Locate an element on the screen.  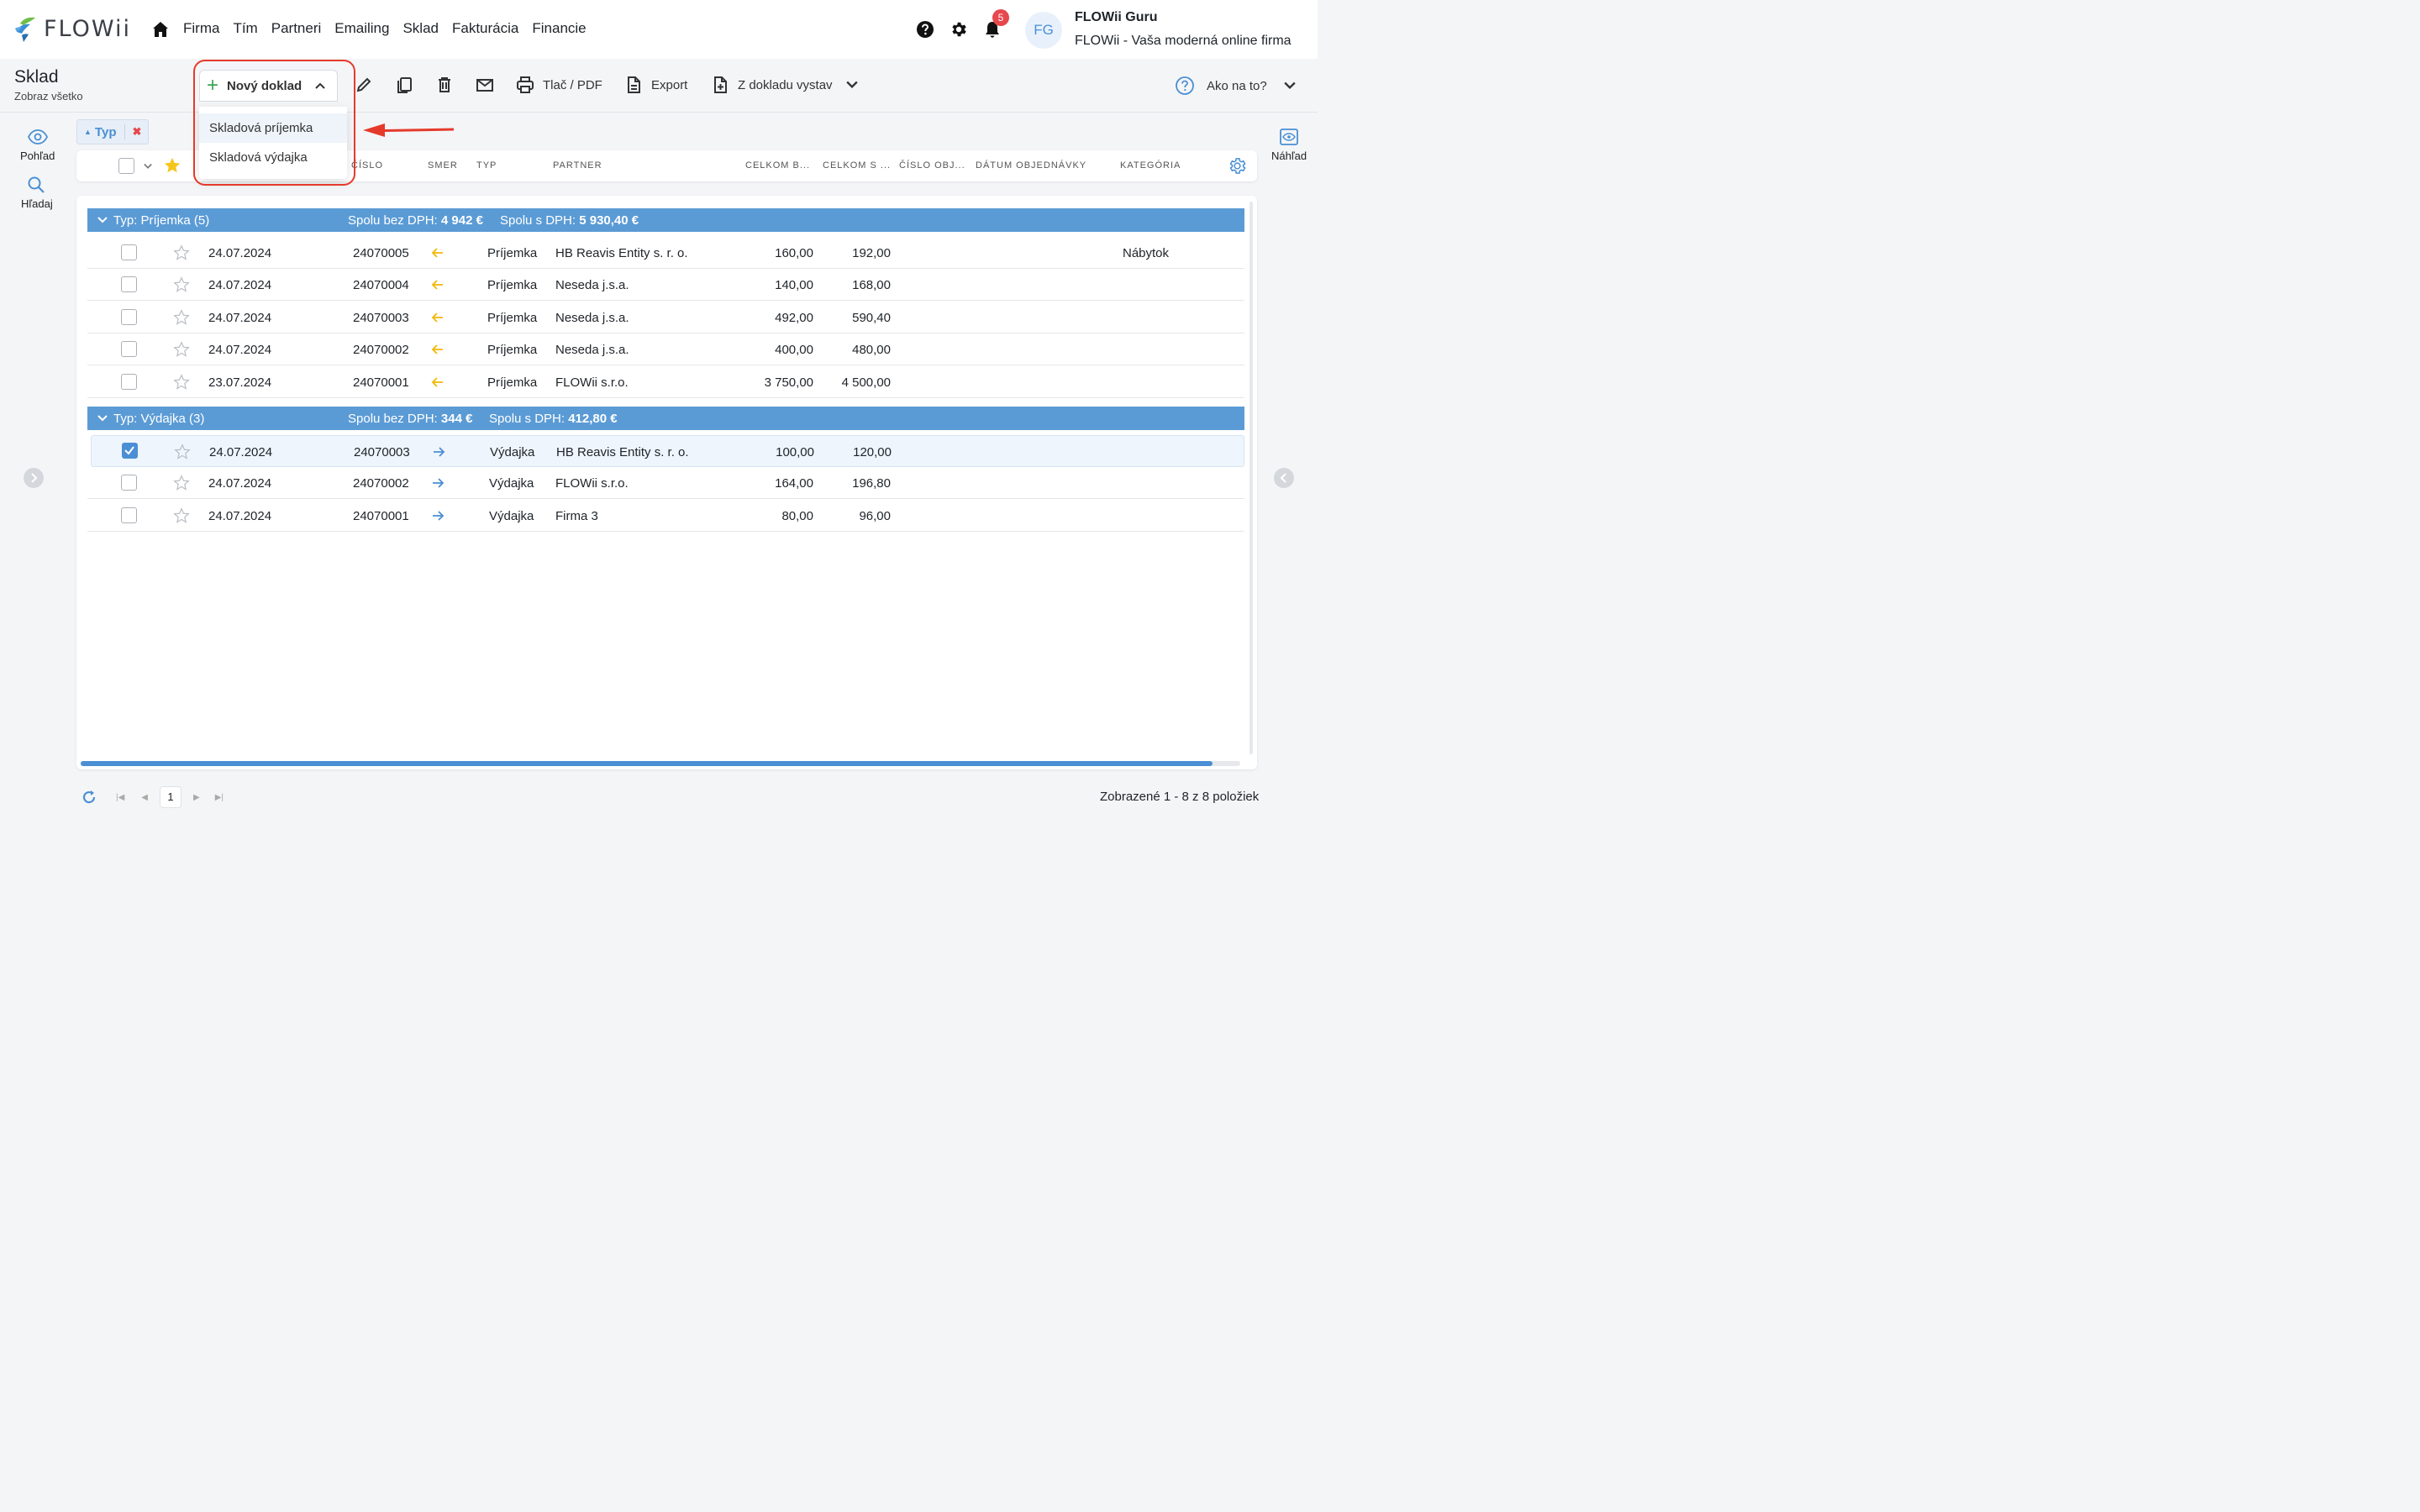
annotation-highlight-box is located at coordinates (274, 123).